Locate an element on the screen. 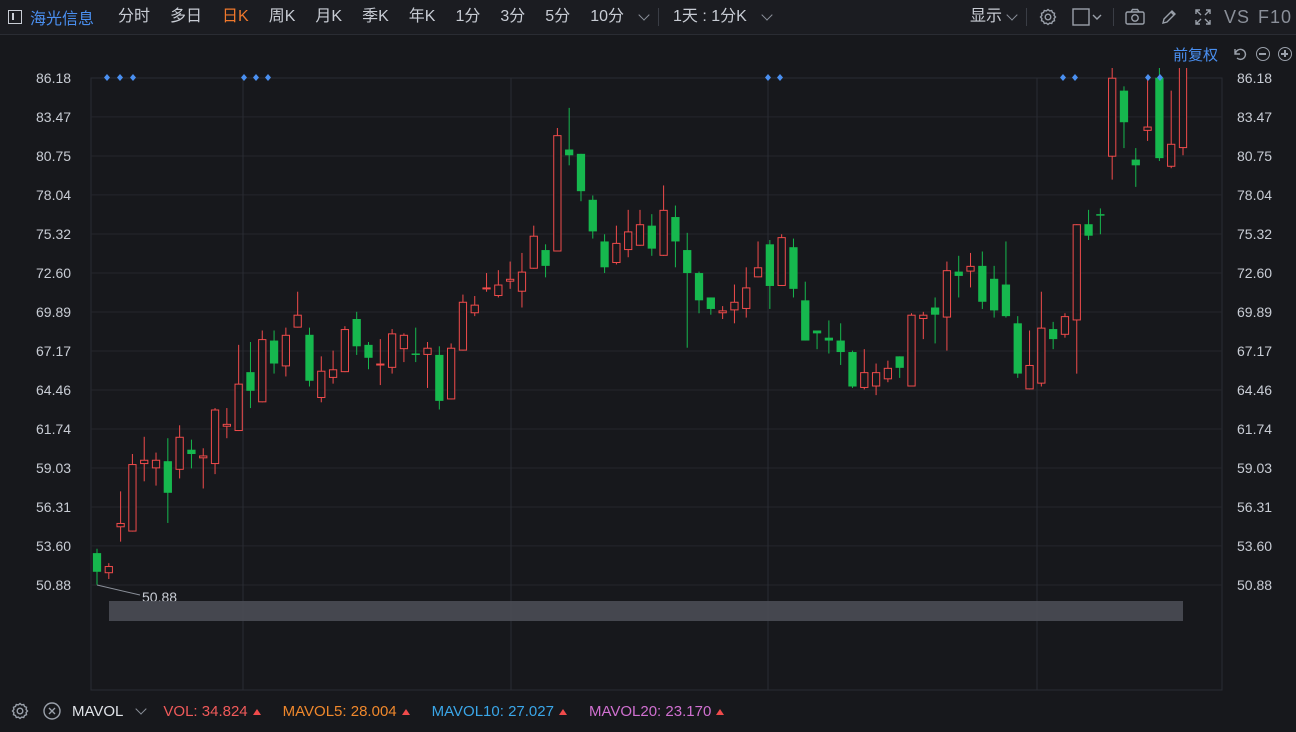 The image size is (1296, 732). tab-multi-day: 多日 is located at coordinates (186, 17).